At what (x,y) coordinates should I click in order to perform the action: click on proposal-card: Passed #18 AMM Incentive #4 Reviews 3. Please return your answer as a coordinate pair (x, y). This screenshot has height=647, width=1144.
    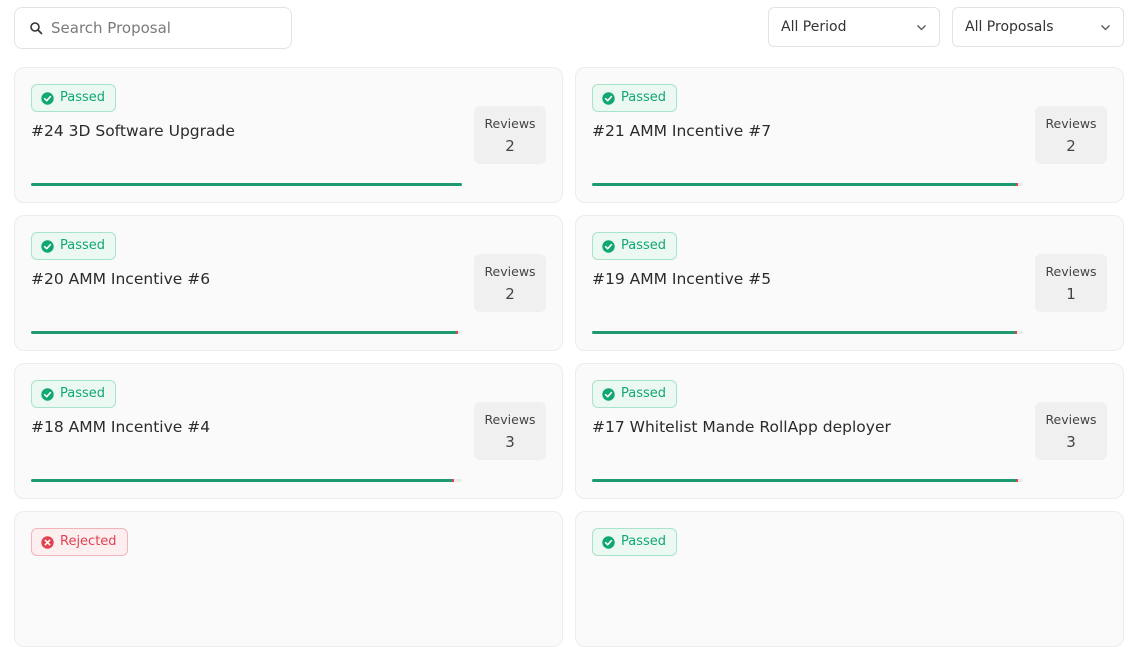
    Looking at the image, I should click on (288, 431).